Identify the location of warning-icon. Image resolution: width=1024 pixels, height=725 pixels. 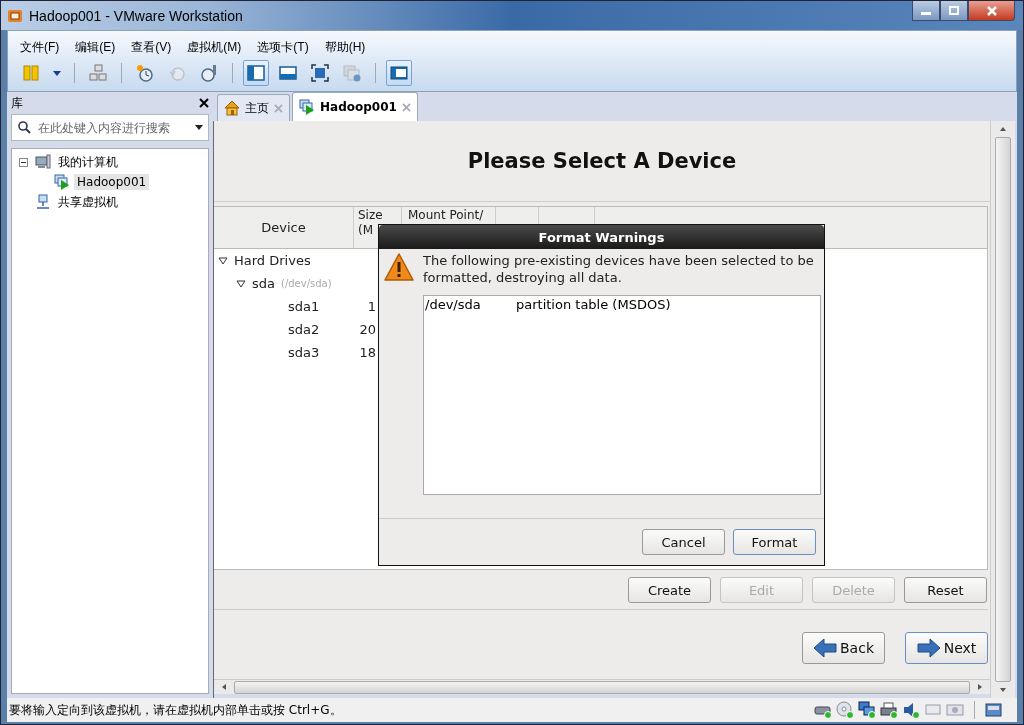
(399, 267).